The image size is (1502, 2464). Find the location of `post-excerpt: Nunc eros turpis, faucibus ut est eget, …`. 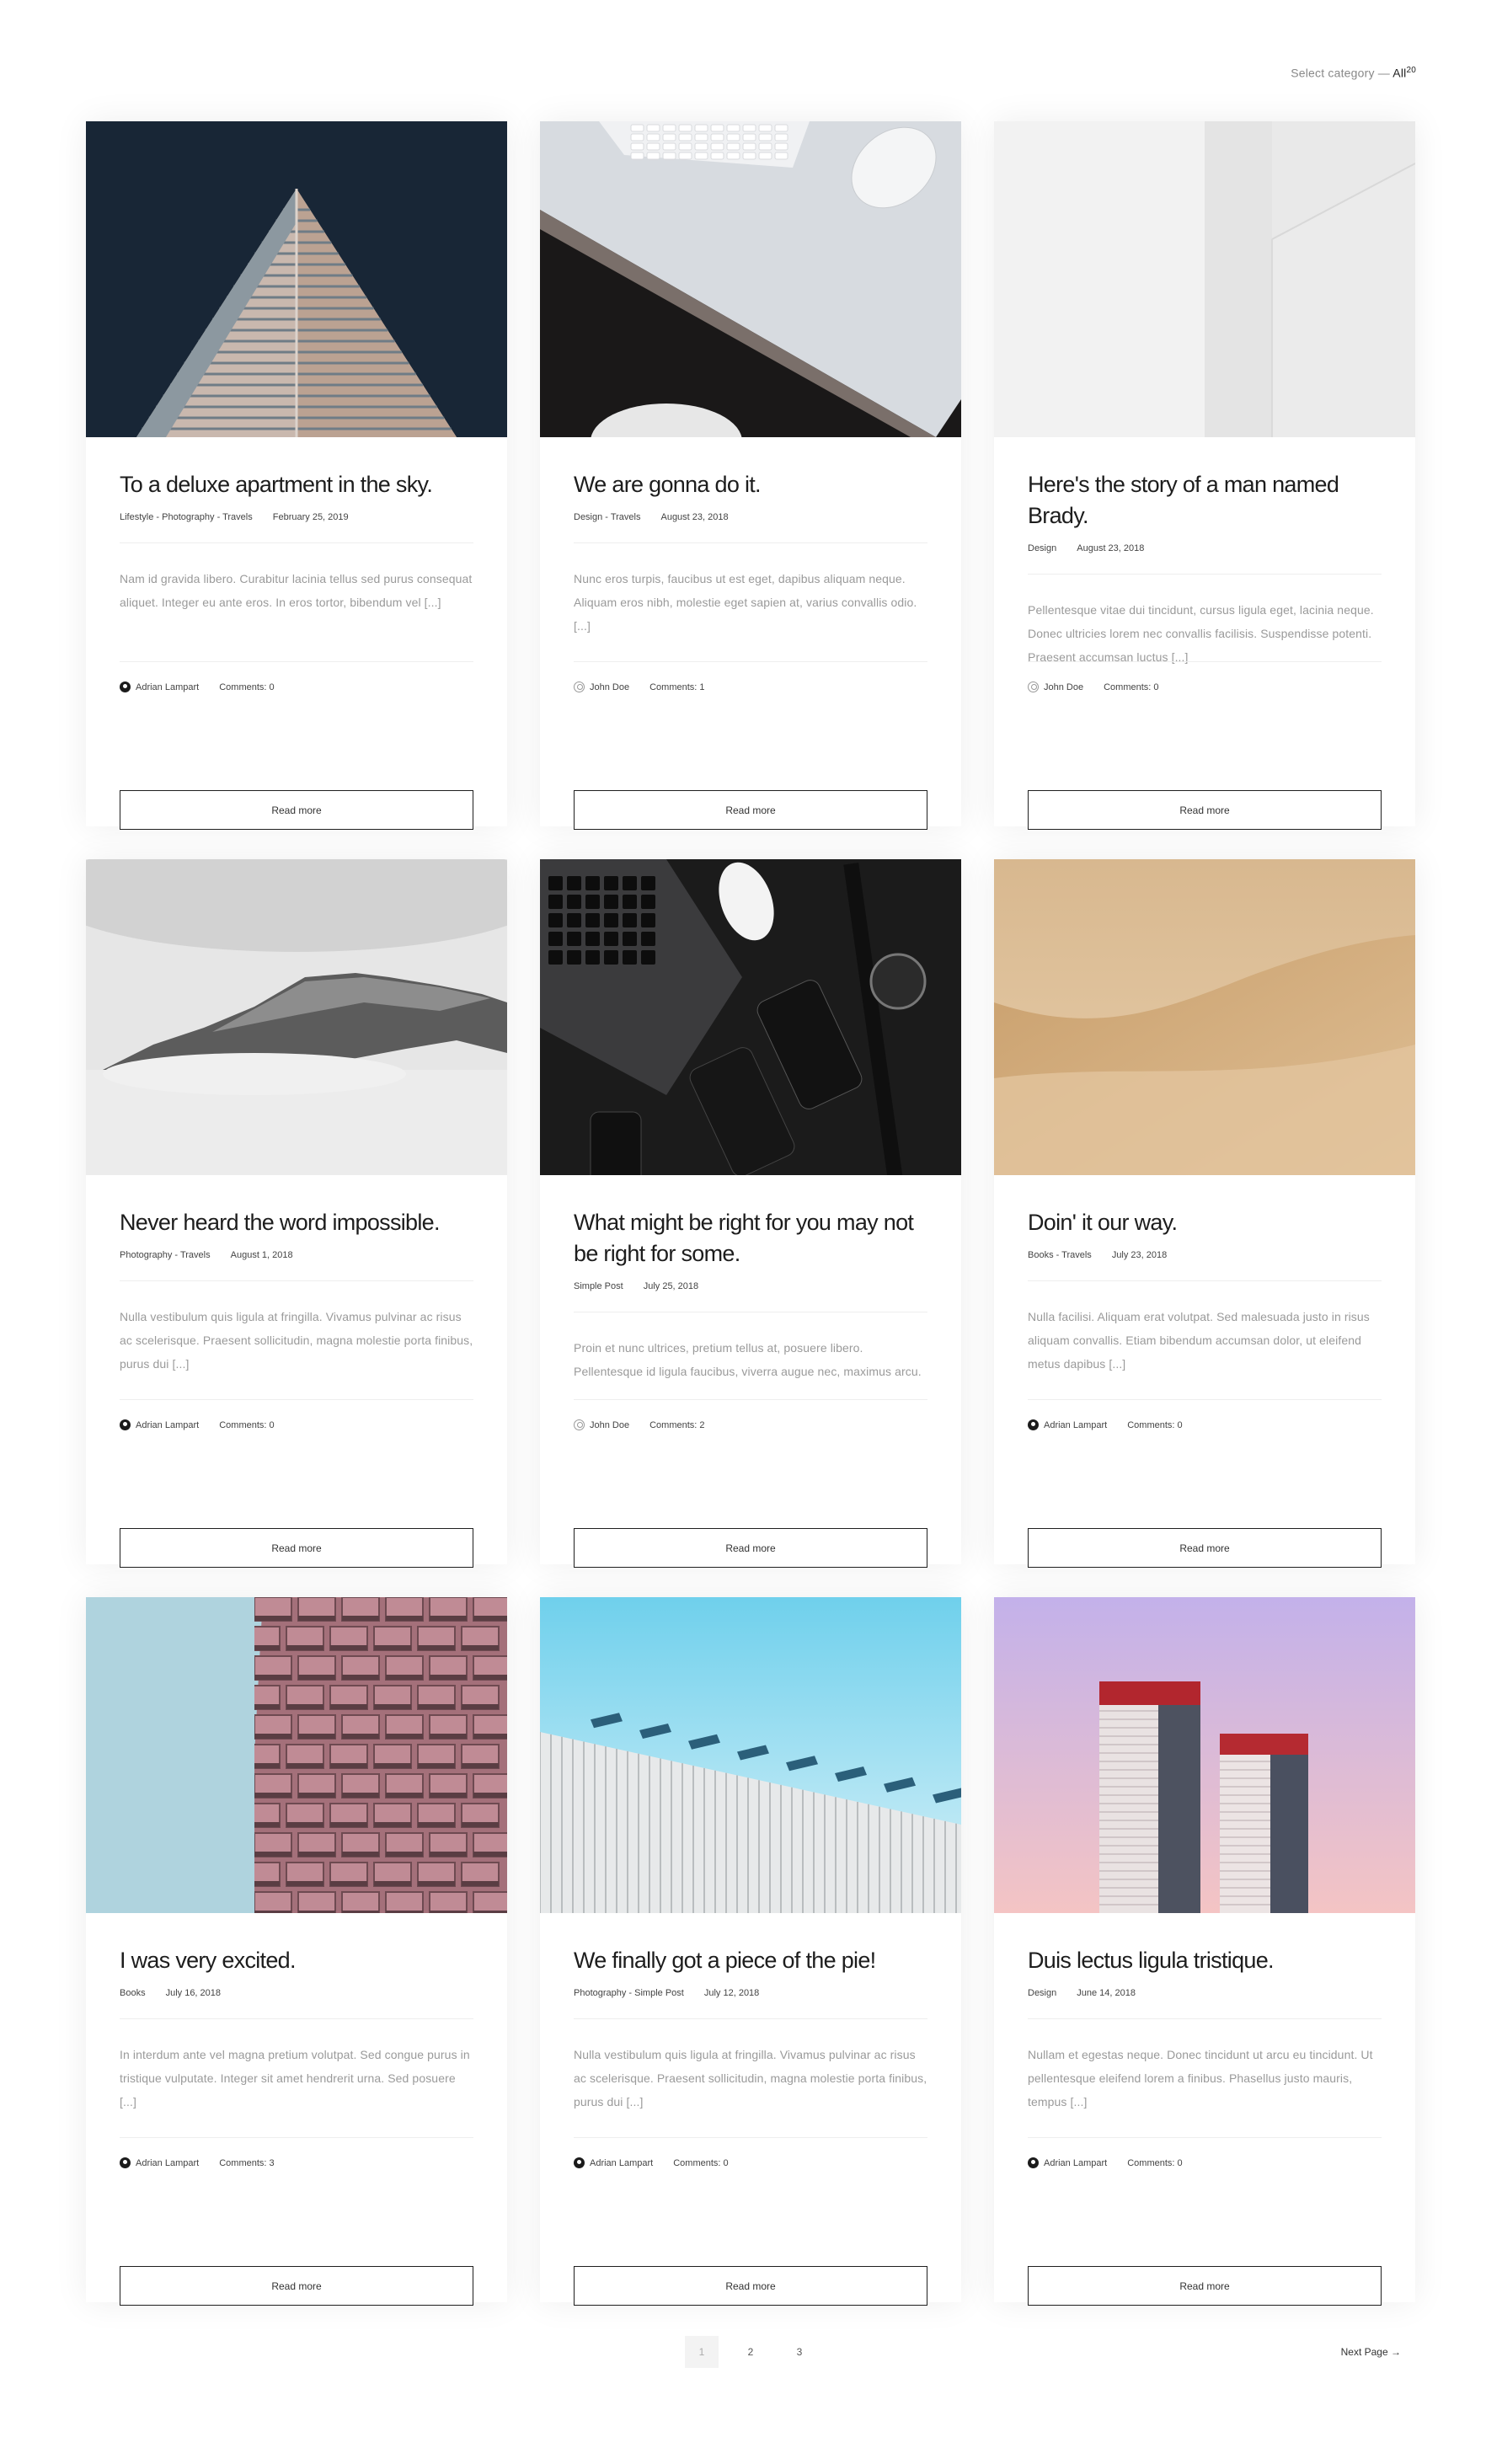

post-excerpt: Nunc eros turpis, faucibus ut est eget, … is located at coordinates (745, 602).